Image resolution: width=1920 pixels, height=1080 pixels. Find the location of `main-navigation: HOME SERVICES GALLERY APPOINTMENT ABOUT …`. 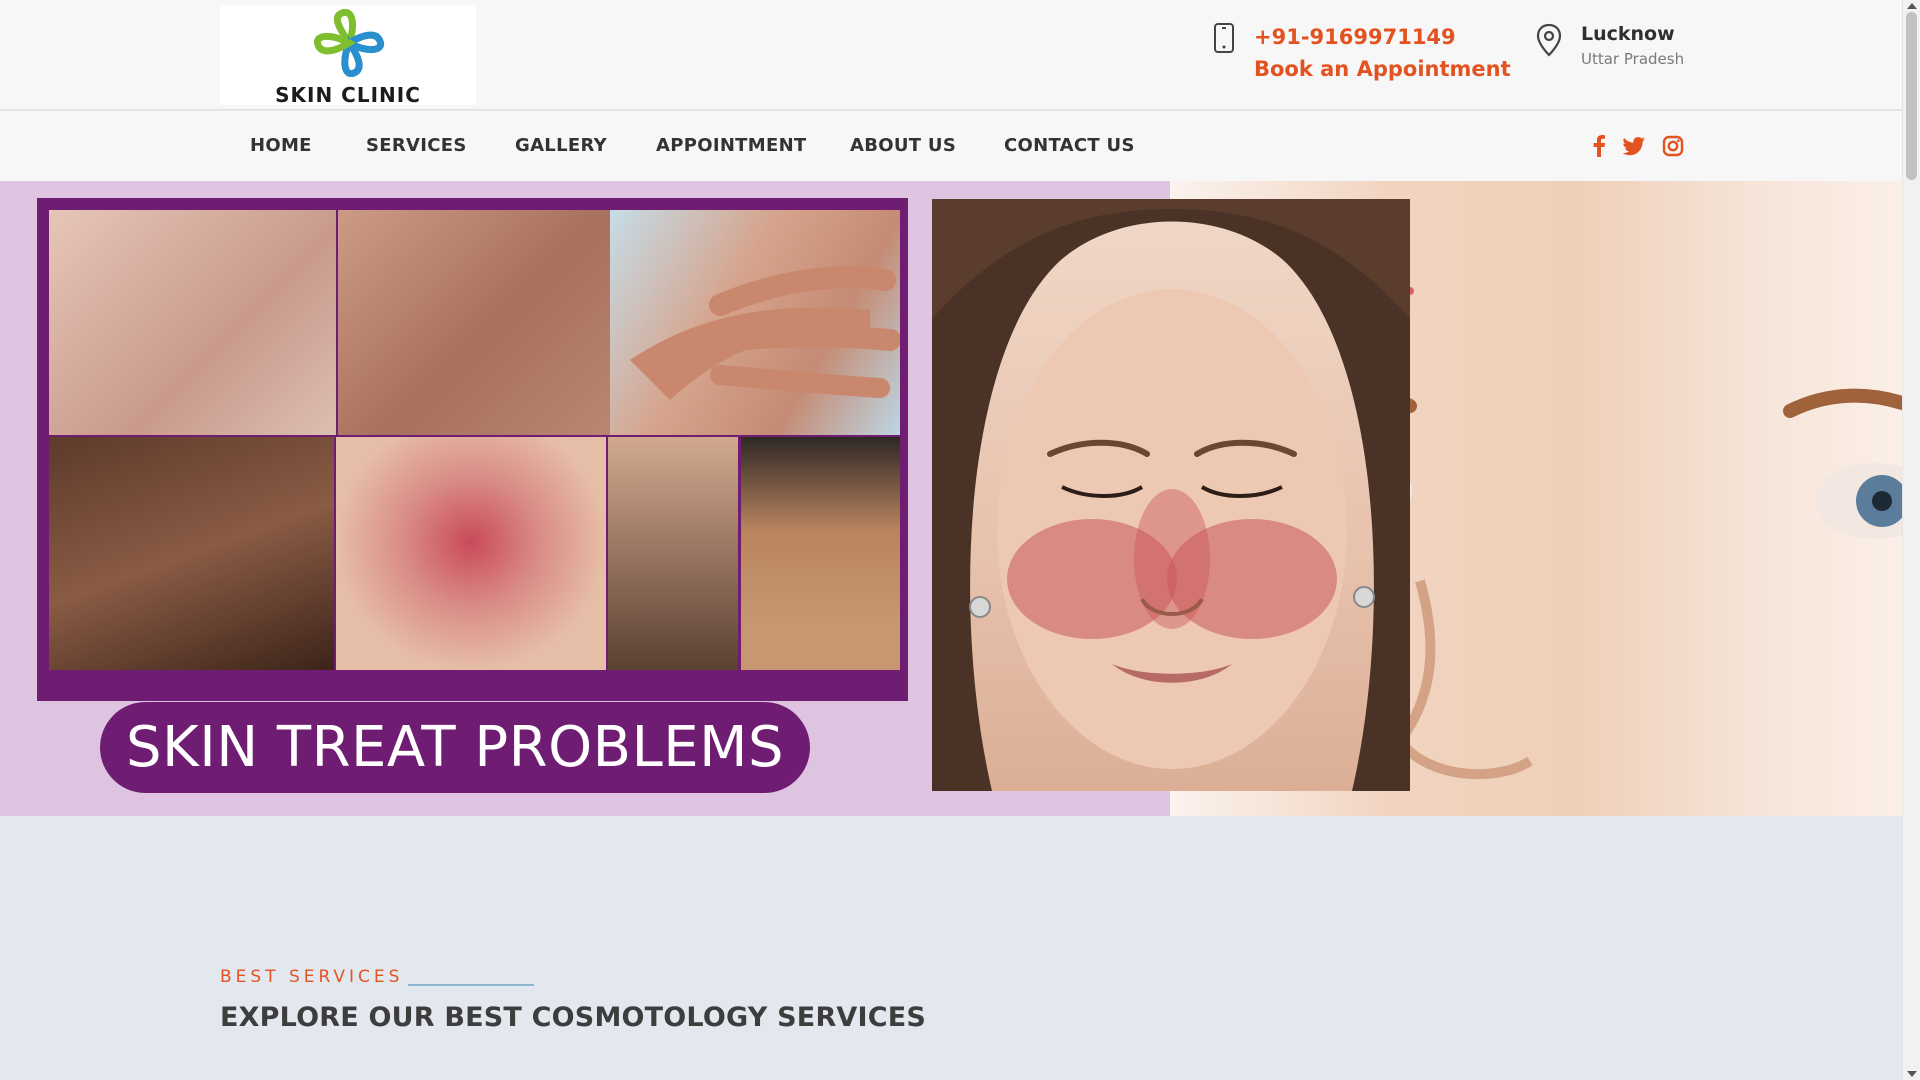

main-navigation: HOME SERVICES GALLERY APPOINTMENT ABOUT … is located at coordinates (951, 146).